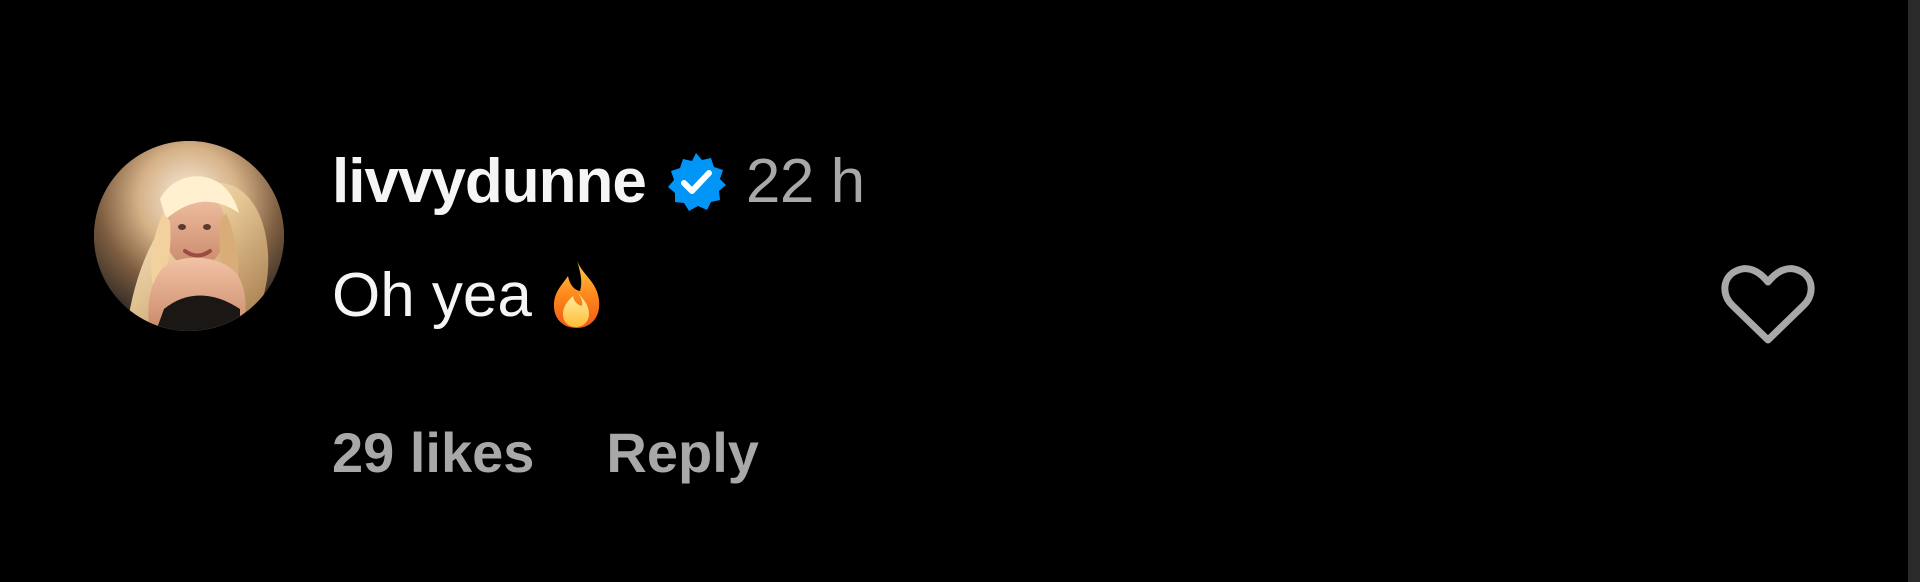 The image size is (1920, 582). What do you see at coordinates (805, 181) in the screenshot?
I see `timestamp: 22 h` at bounding box center [805, 181].